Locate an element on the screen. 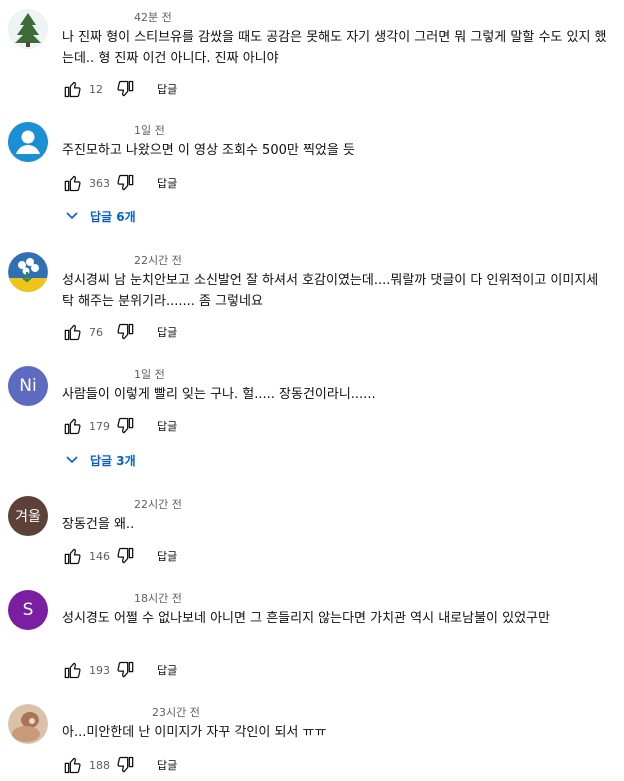 This screenshot has height=781, width=624. like-count: 146 is located at coordinates (99, 556).